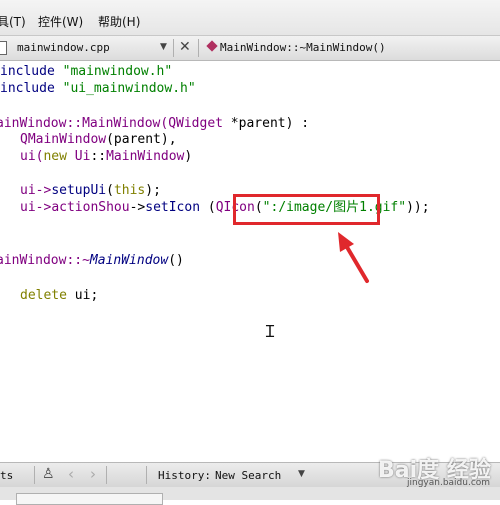 This screenshot has width=500, height=505. Describe the element at coordinates (92, 260) in the screenshot. I see `code-line-8: ainWindow::~MainWindow()` at that location.